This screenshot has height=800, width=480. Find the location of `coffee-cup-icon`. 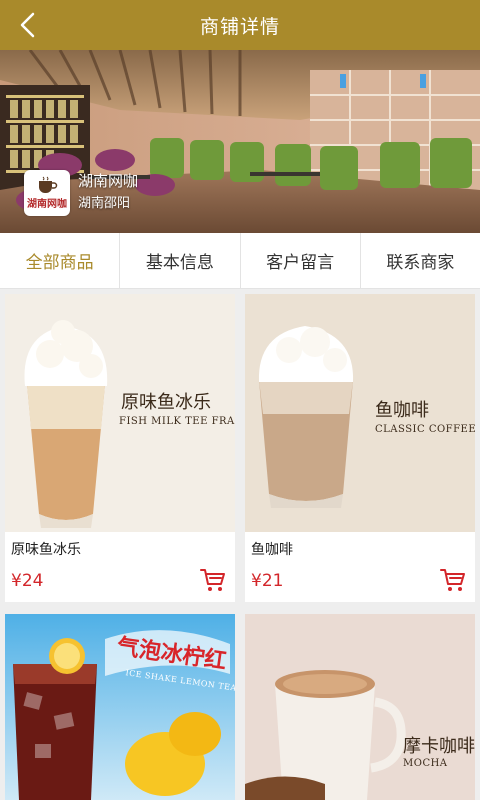

coffee-cup-icon is located at coordinates (48, 184).